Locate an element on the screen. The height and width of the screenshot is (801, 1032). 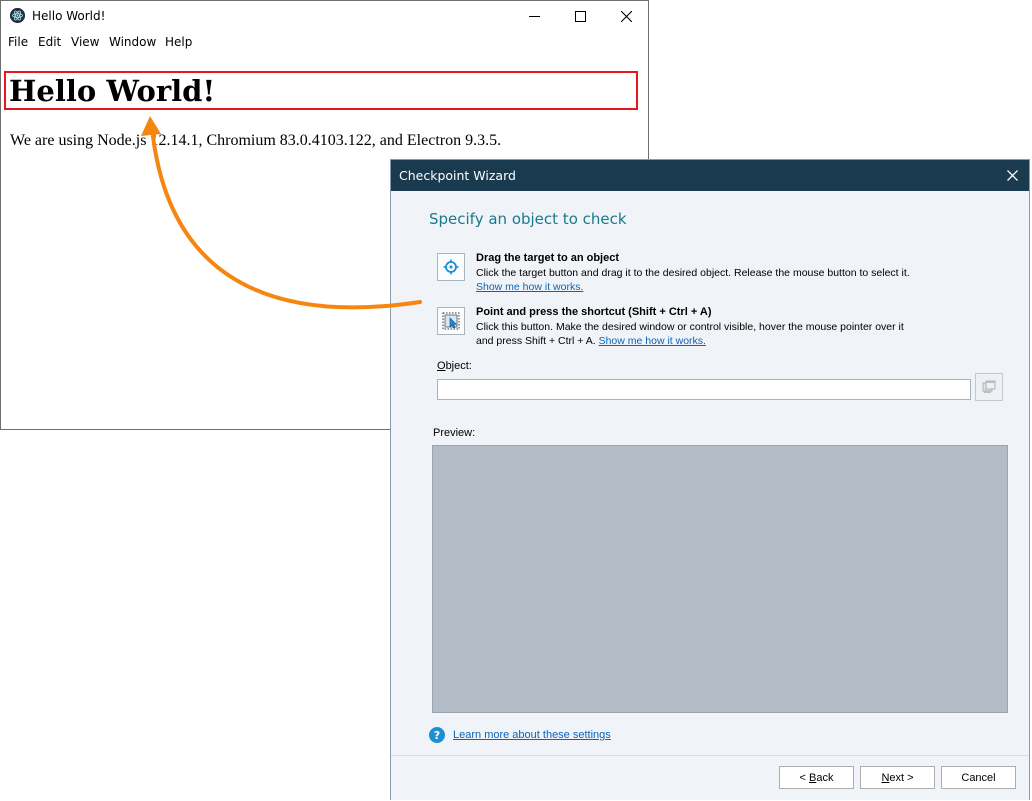
wizard-footer: < Back Next > Cancel is located at coordinates (710, 777).